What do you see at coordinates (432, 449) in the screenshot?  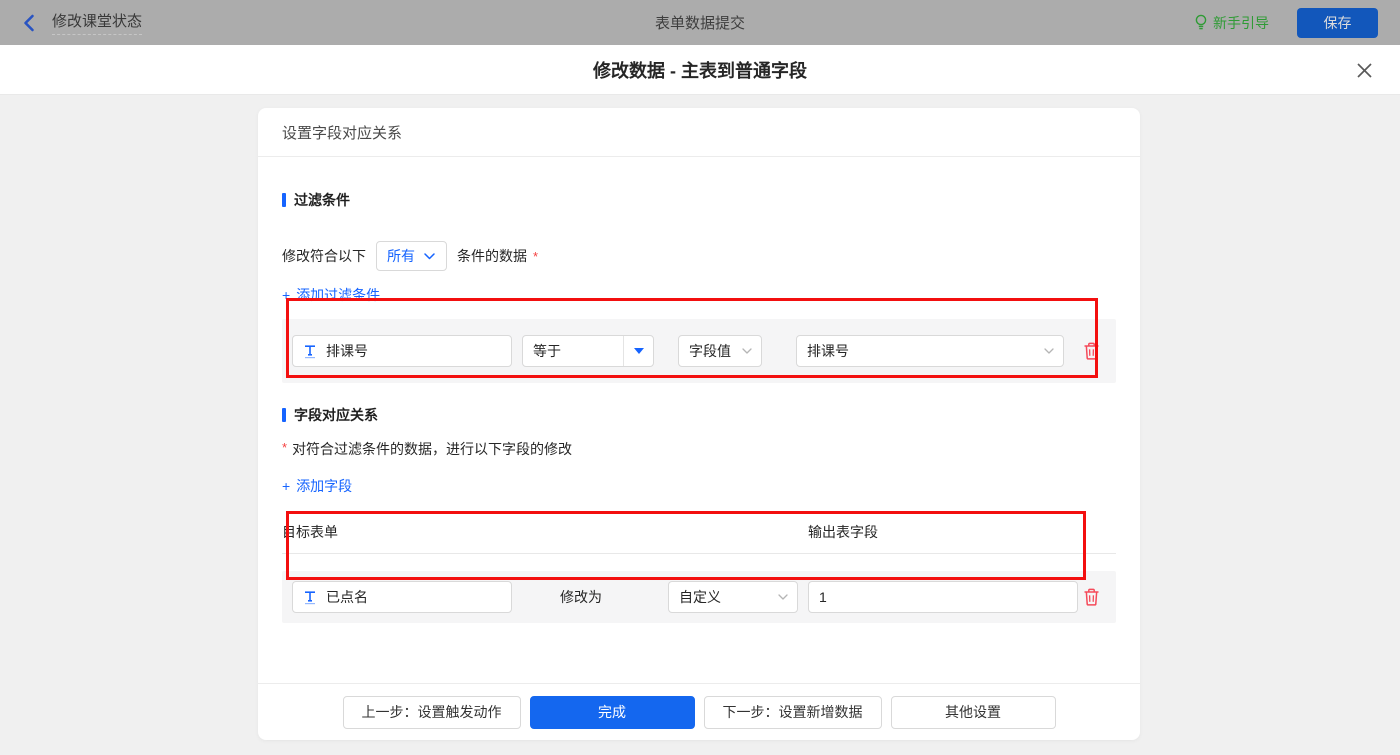 I see `mapping-description: 对符合过滤条件的数据，进行以下字段的修改` at bounding box center [432, 449].